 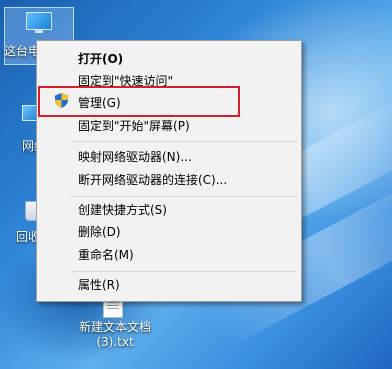 I want to click on menu-item-rename: 重命名(M), so click(x=106, y=255).